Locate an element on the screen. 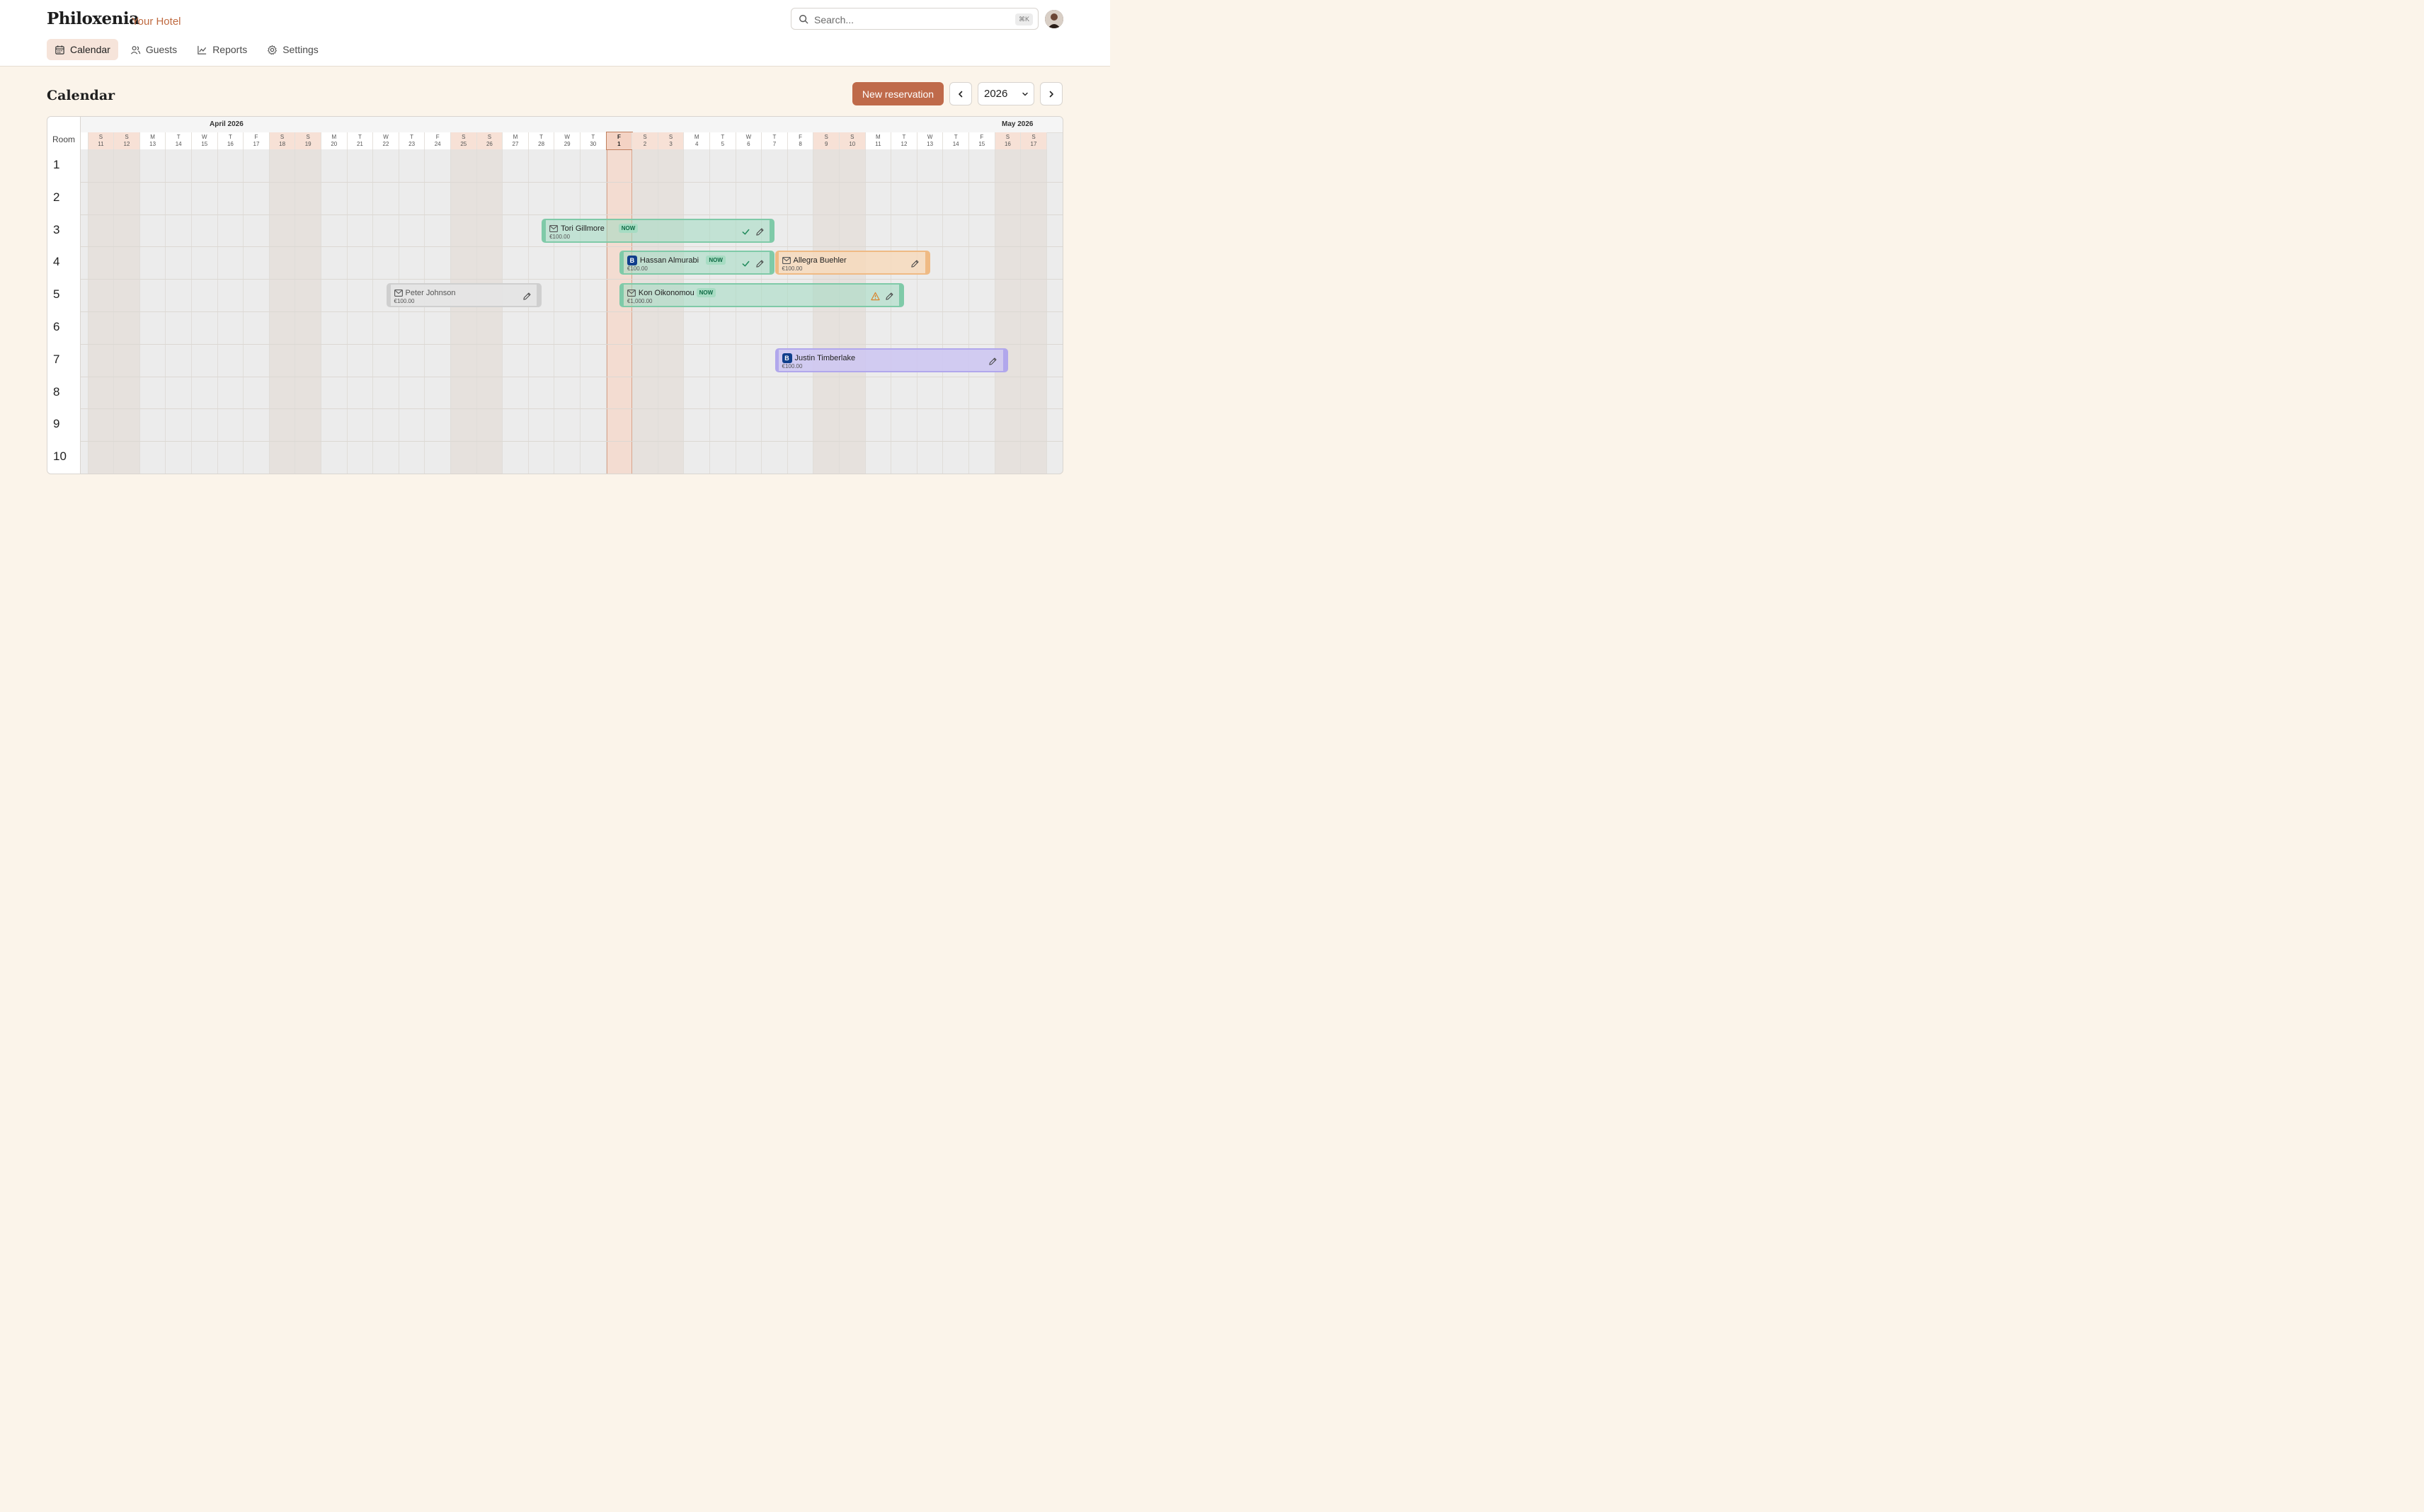  day-header: T 23 is located at coordinates (412, 140).